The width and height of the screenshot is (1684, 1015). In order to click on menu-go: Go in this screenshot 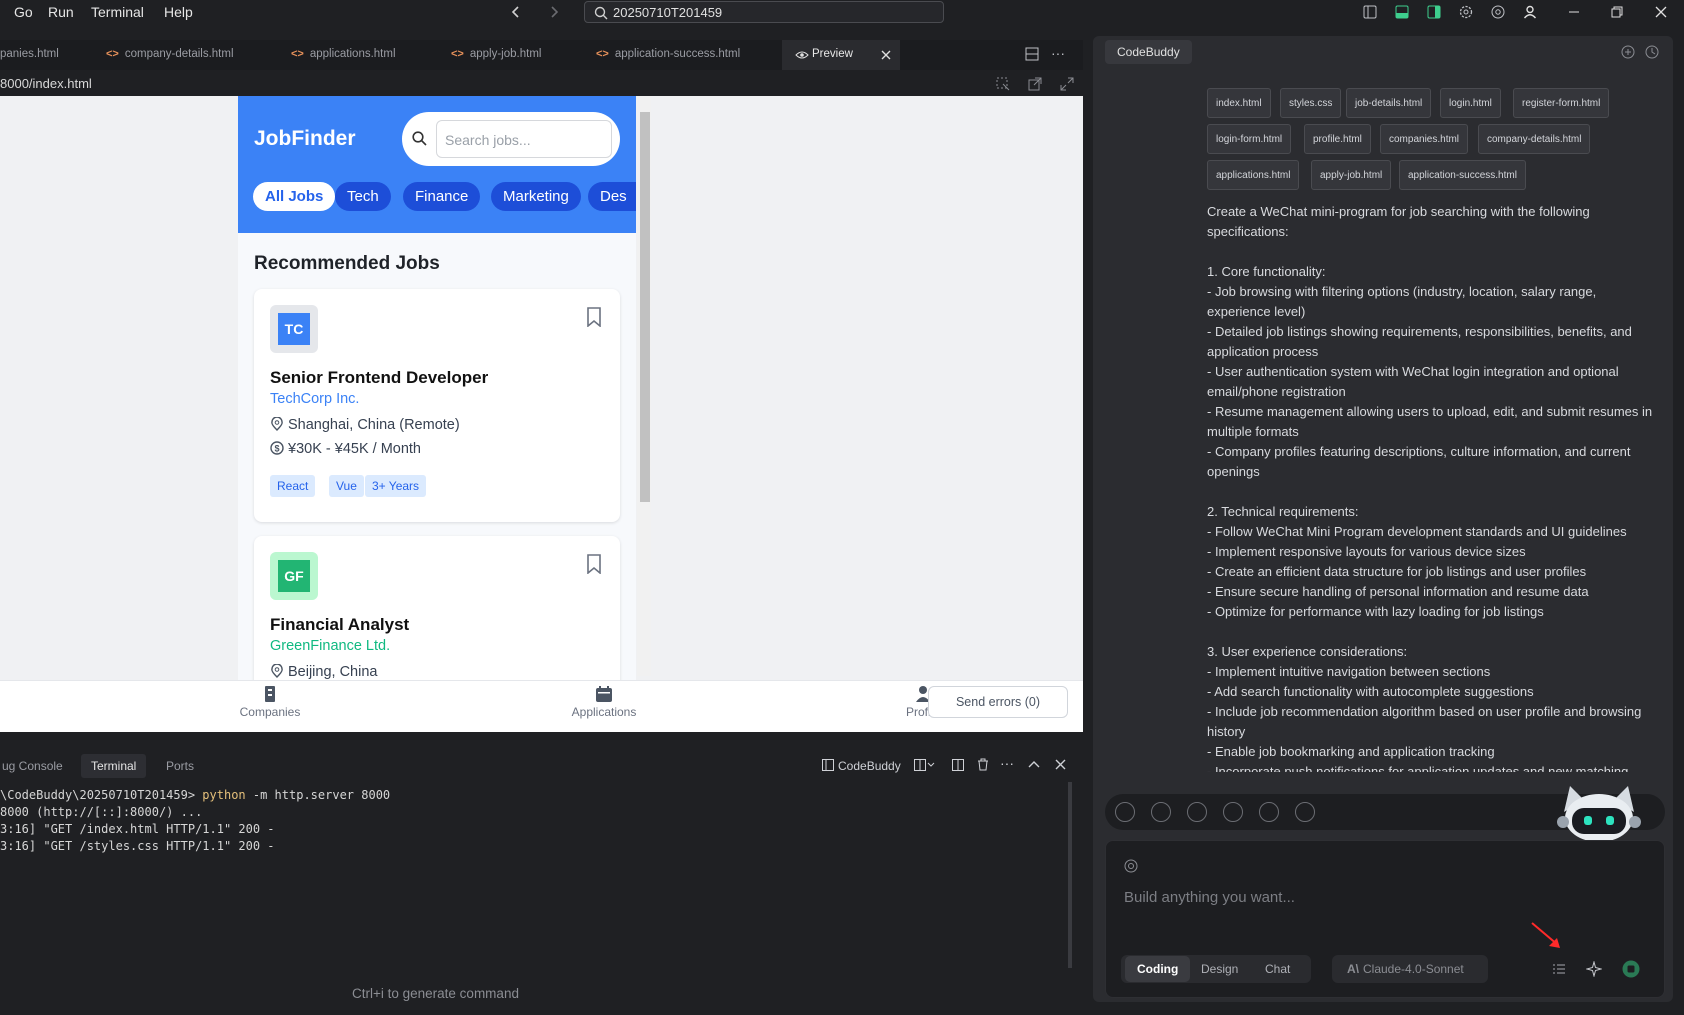, I will do `click(23, 12)`.